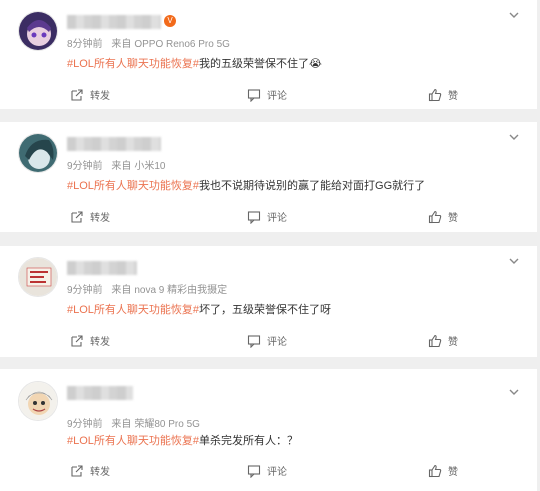  What do you see at coordinates (150, 166) in the screenshot?
I see `post-source: 小米10` at bounding box center [150, 166].